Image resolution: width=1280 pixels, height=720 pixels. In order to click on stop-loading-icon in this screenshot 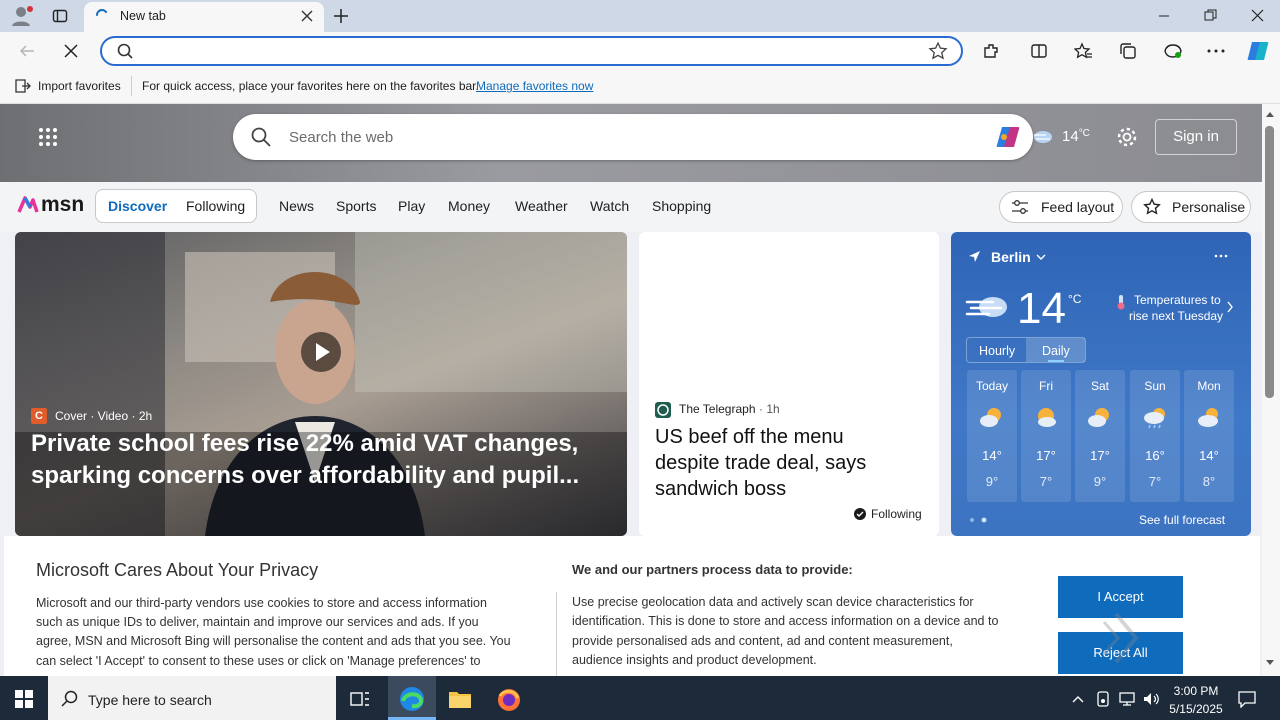, I will do `click(71, 51)`.